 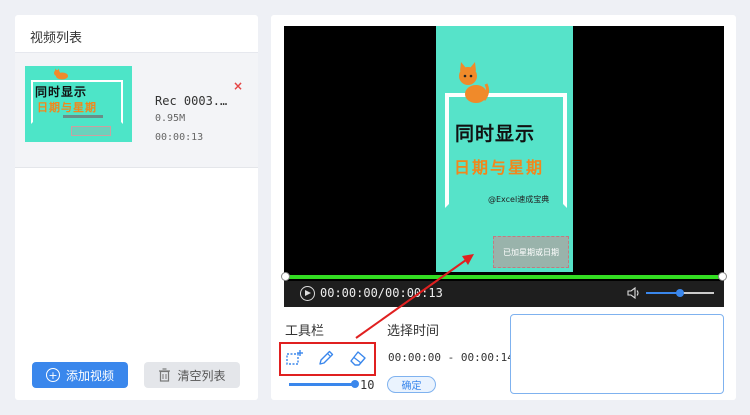 I want to click on thumbnail-caption, so click(x=83, y=116).